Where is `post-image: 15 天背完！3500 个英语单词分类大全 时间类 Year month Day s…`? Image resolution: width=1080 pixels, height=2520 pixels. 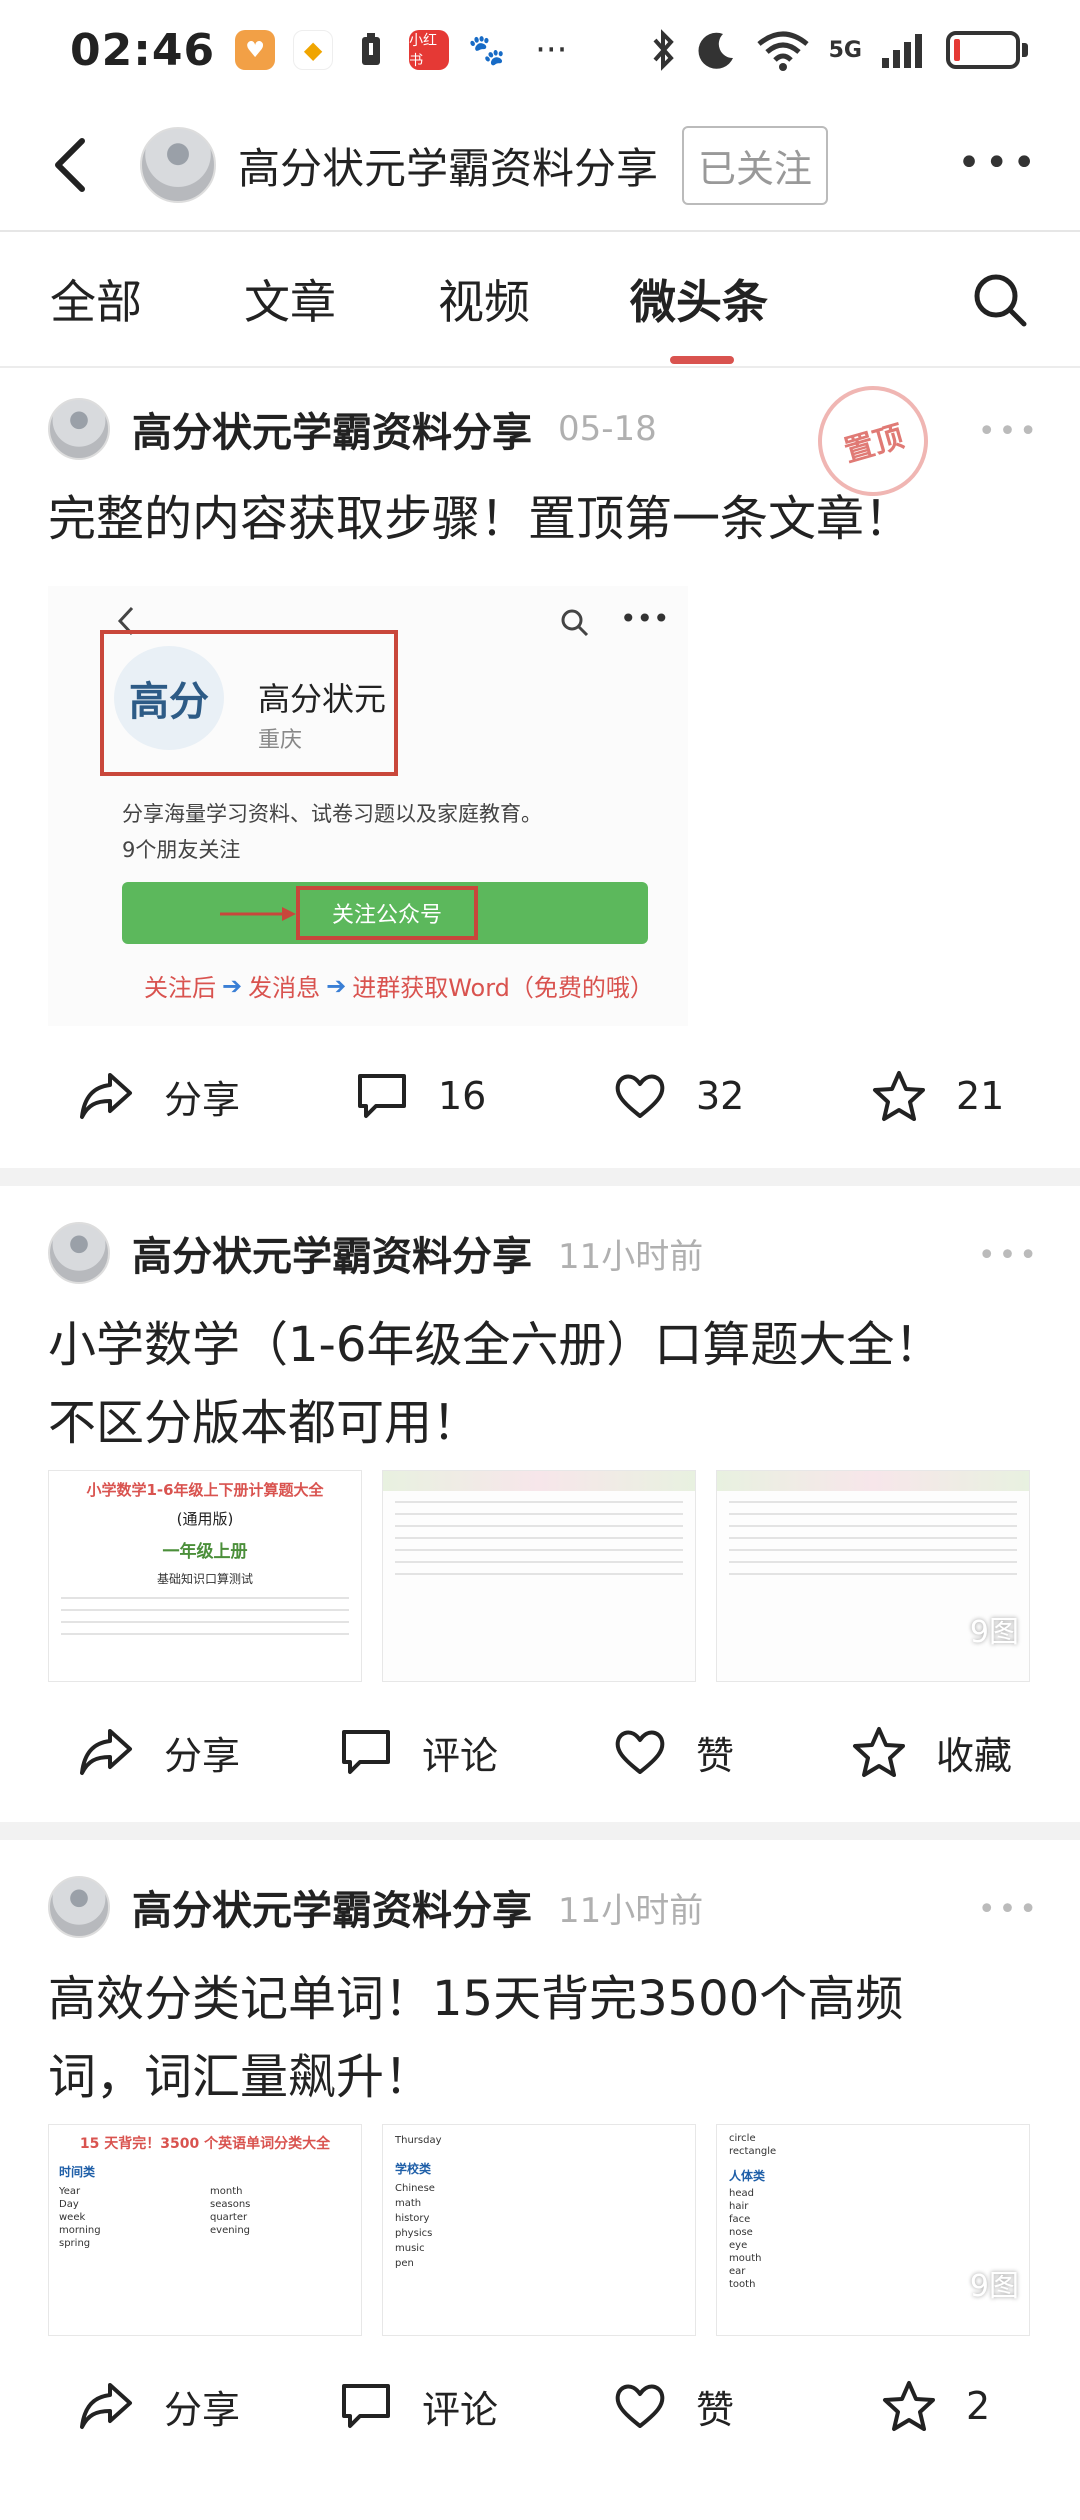
post-image: 15 天背完！3500 个英语单词分类大全 时间类 Year month Day s… is located at coordinates (205, 2230).